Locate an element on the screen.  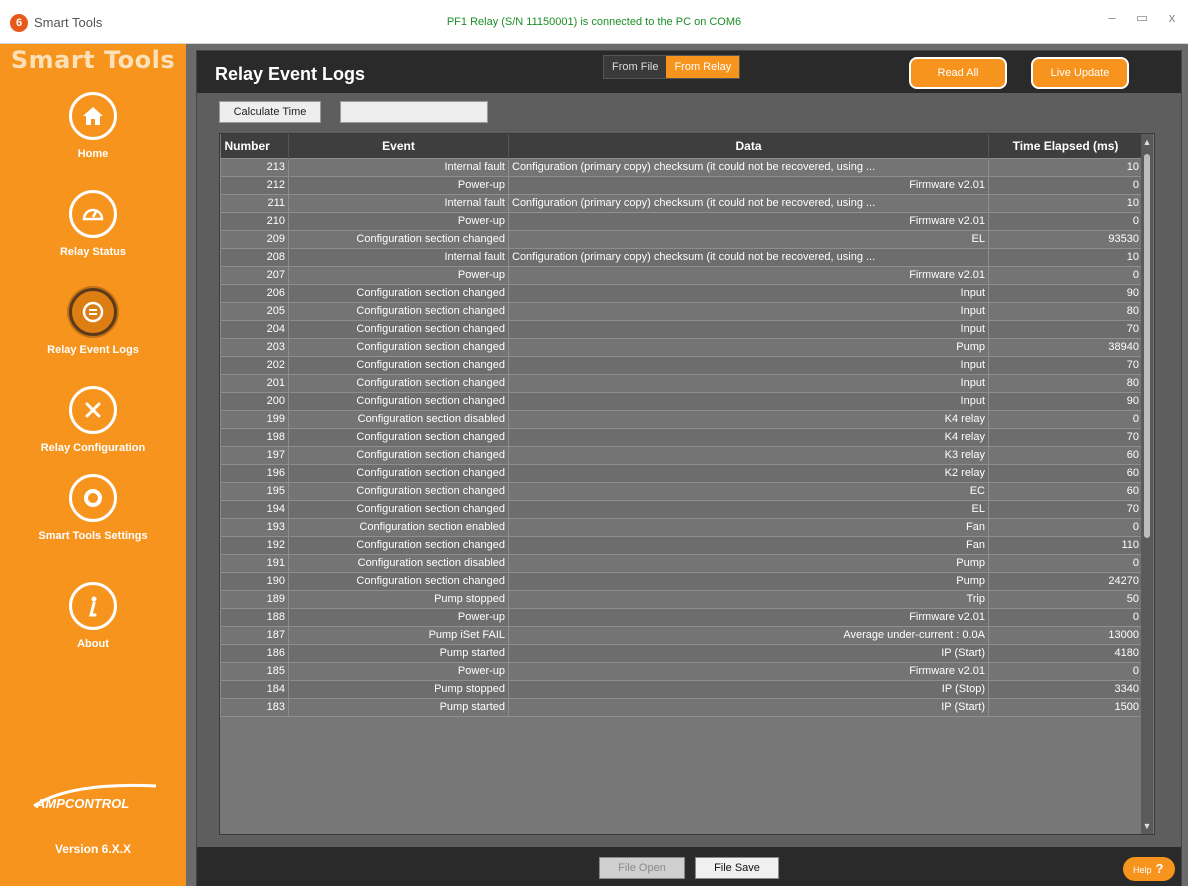
table-row: 201 Configuration section changed Input 80 is located at coordinates (681, 383).